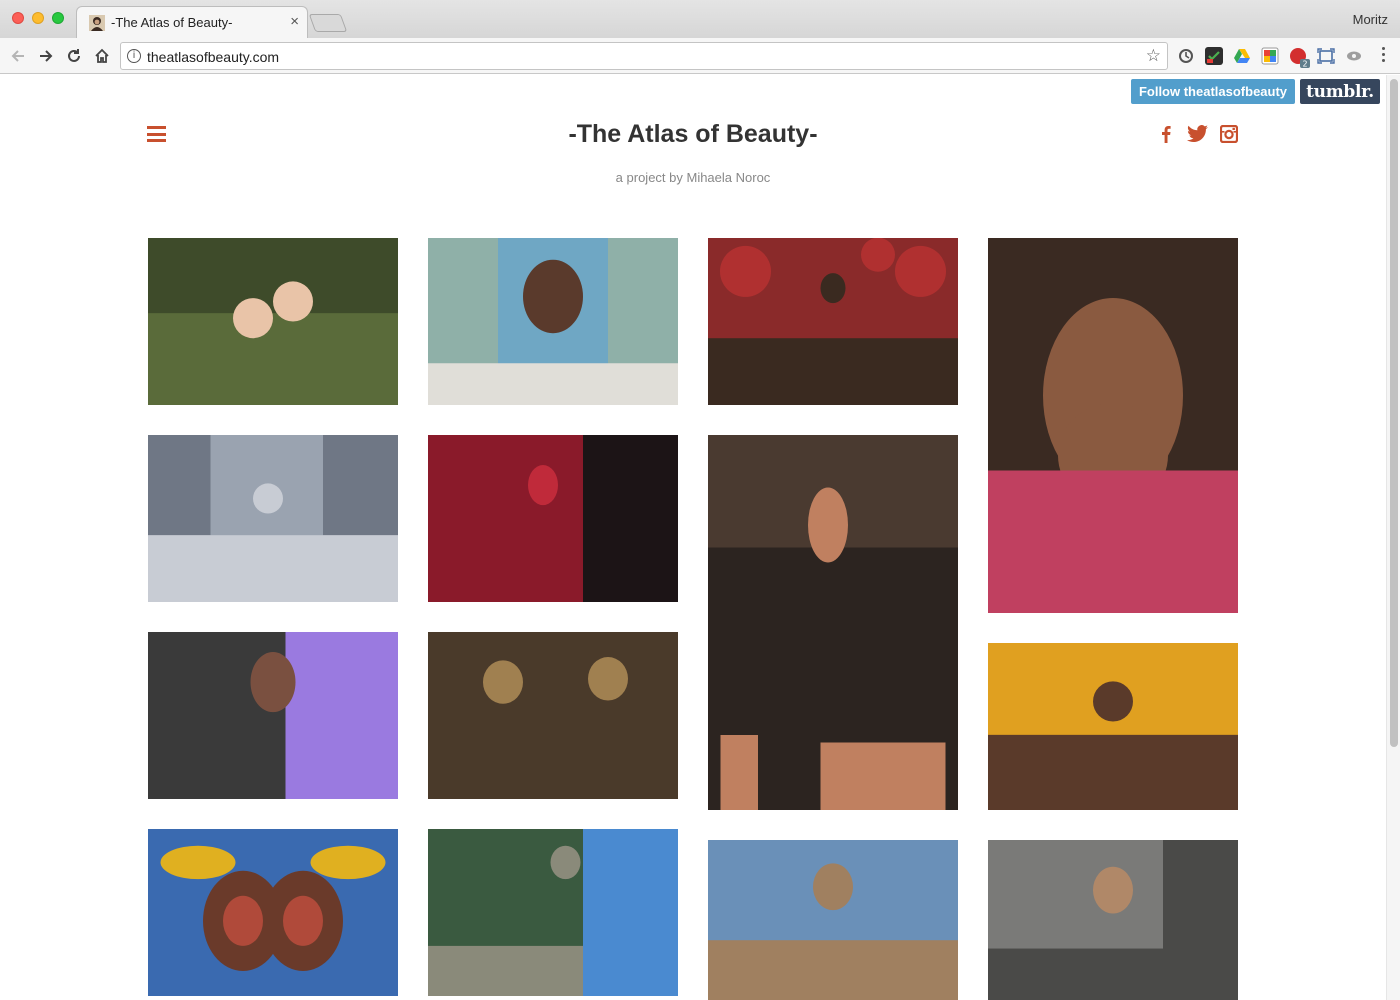 The height and width of the screenshot is (1000, 1400). I want to click on page-subtitle: a project by Mihaela Noroc, so click(693, 177).